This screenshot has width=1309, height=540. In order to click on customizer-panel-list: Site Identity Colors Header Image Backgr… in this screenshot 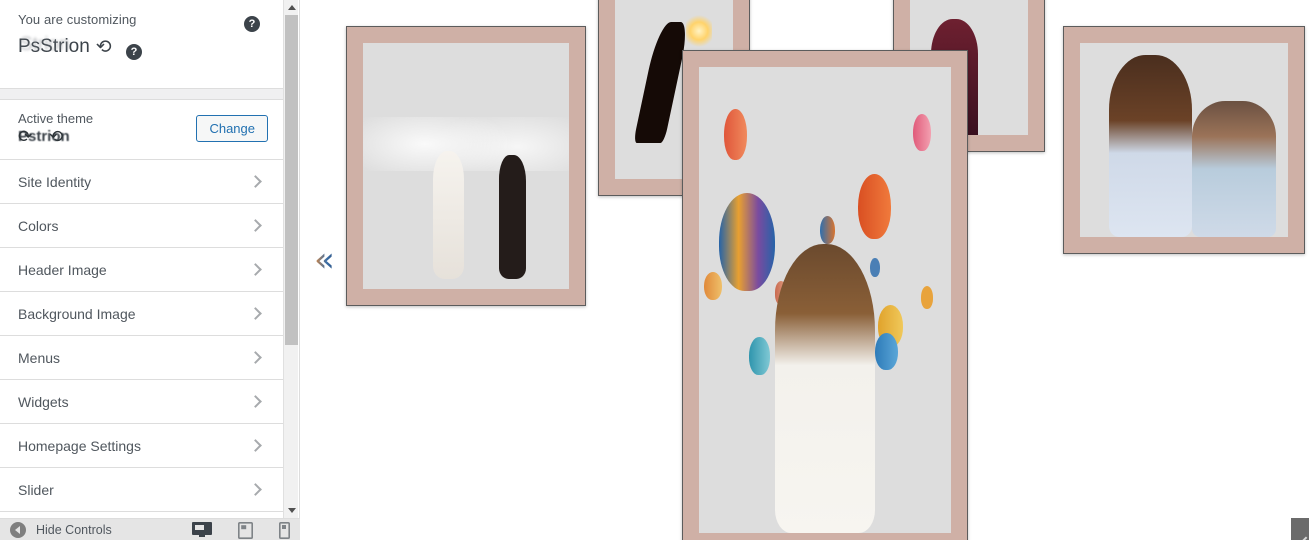, I will do `click(142, 336)`.